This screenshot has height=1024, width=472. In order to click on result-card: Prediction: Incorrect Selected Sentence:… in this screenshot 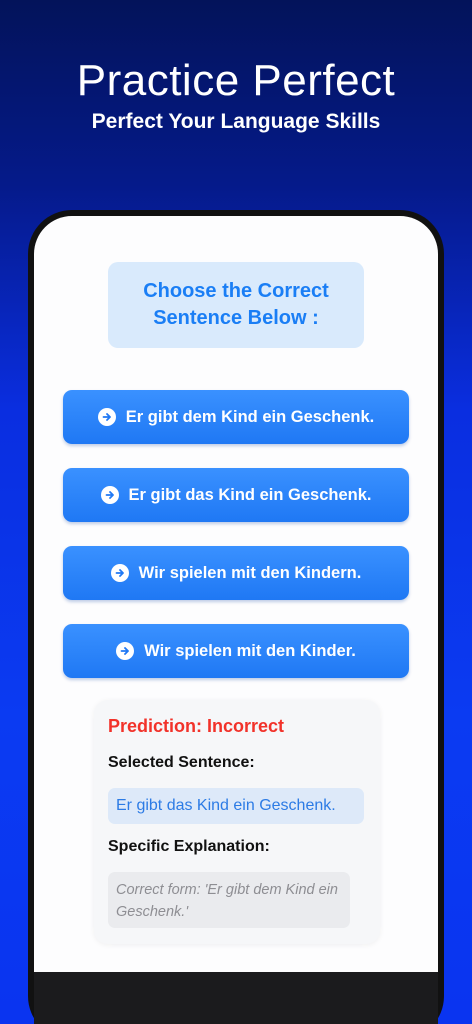, I will do `click(237, 822)`.